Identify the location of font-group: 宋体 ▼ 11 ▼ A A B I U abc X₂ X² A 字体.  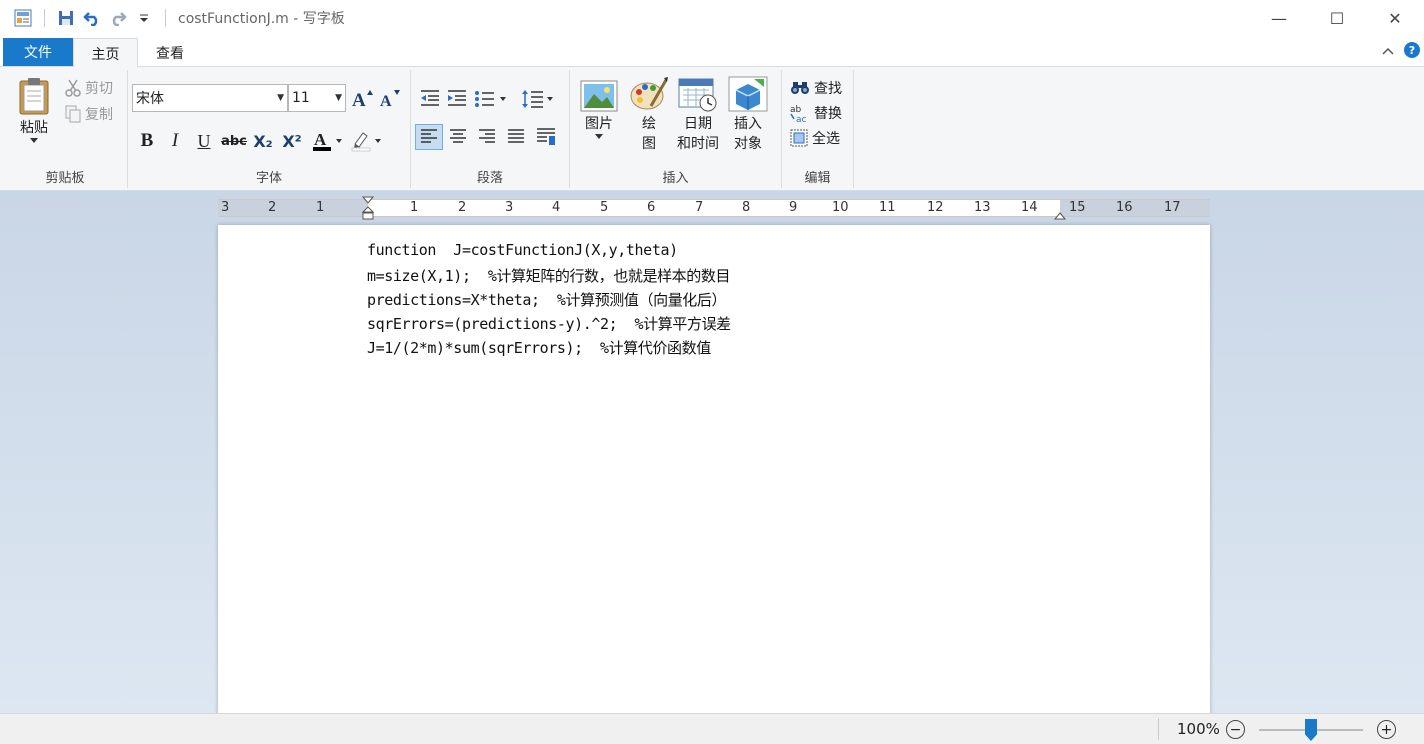
(269, 129).